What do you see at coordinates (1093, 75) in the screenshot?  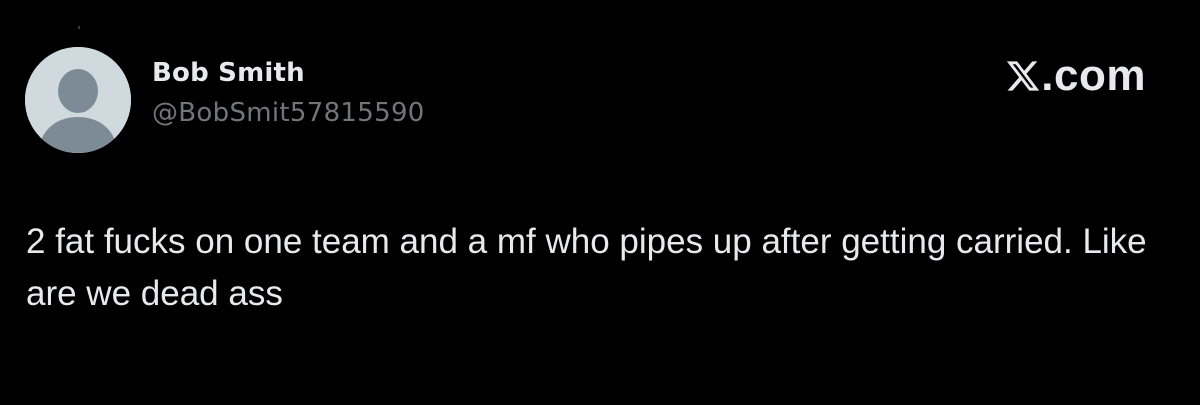 I see `brand-domain-text: .com` at bounding box center [1093, 75].